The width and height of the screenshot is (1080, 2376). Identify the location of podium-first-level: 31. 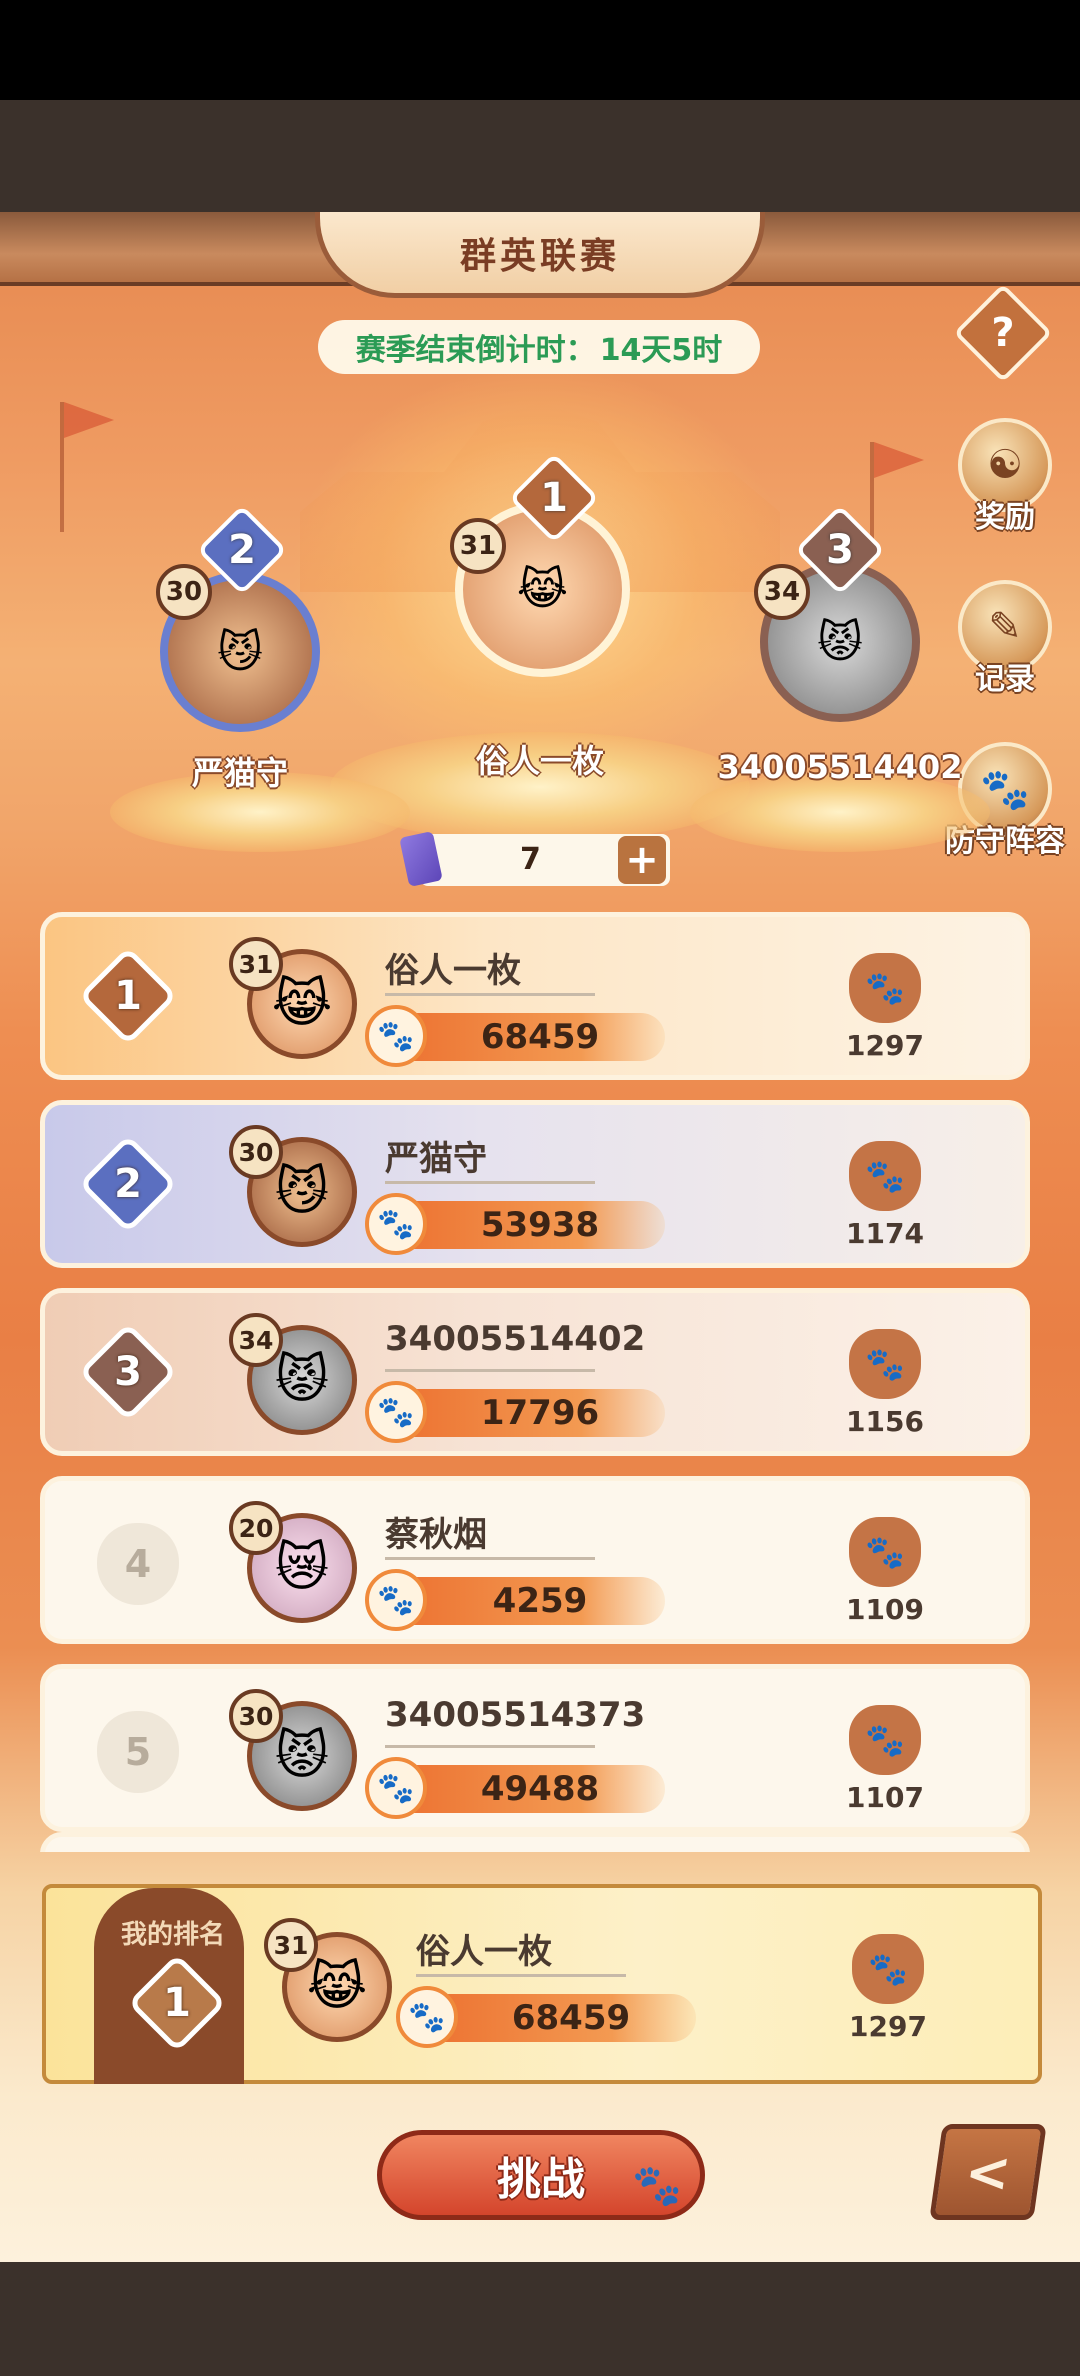
(478, 546).